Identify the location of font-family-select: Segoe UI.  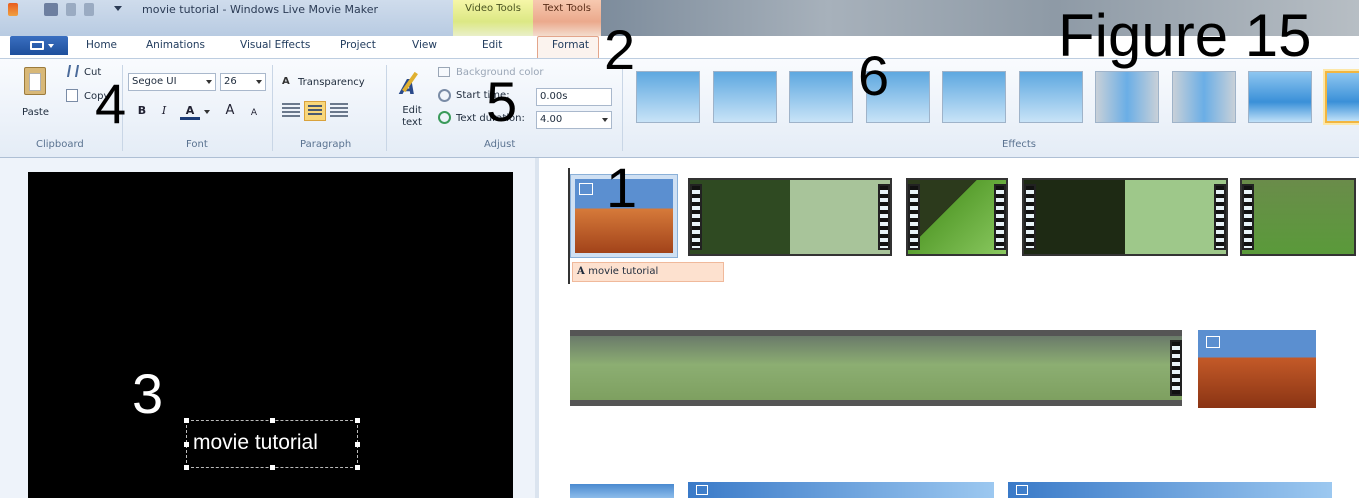
(172, 82).